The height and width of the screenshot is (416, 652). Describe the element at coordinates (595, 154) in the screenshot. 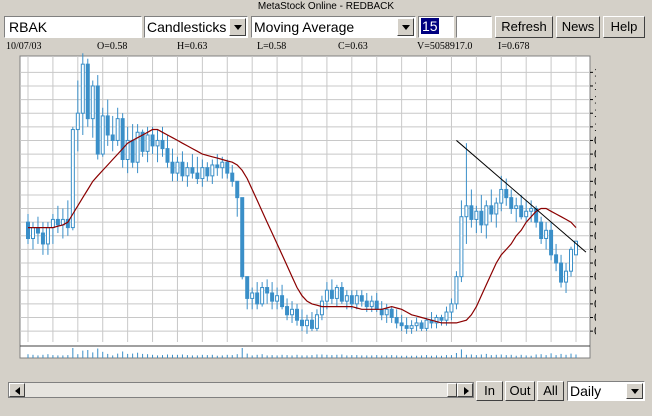

I see `y-tick-label: 0.9499` at that location.